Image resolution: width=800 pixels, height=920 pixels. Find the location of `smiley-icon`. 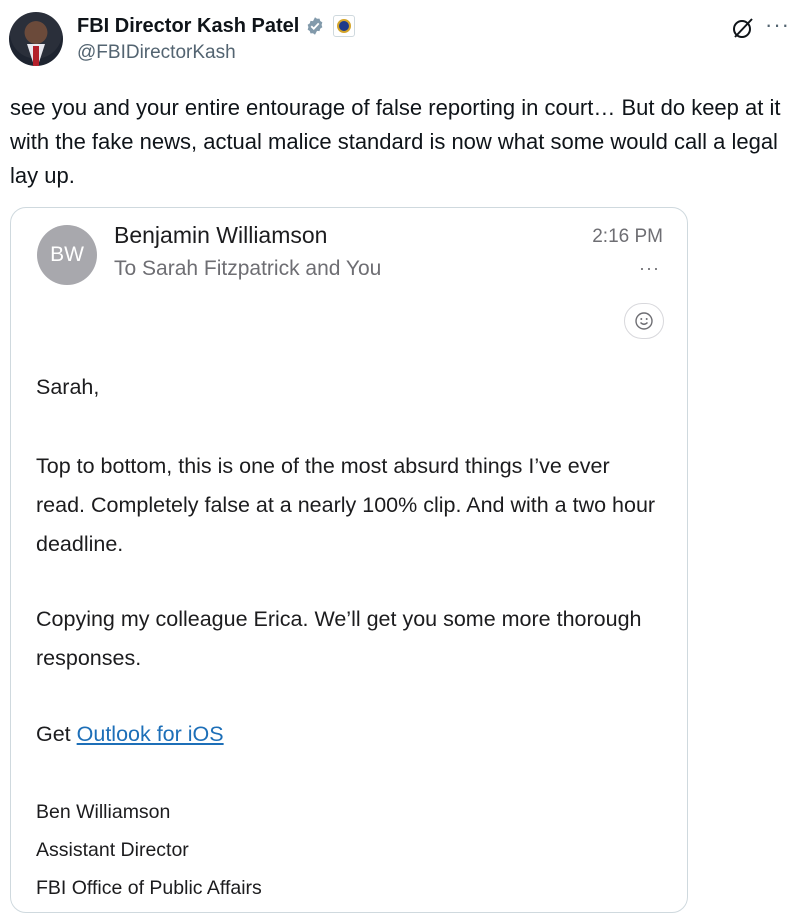

smiley-icon is located at coordinates (644, 321).